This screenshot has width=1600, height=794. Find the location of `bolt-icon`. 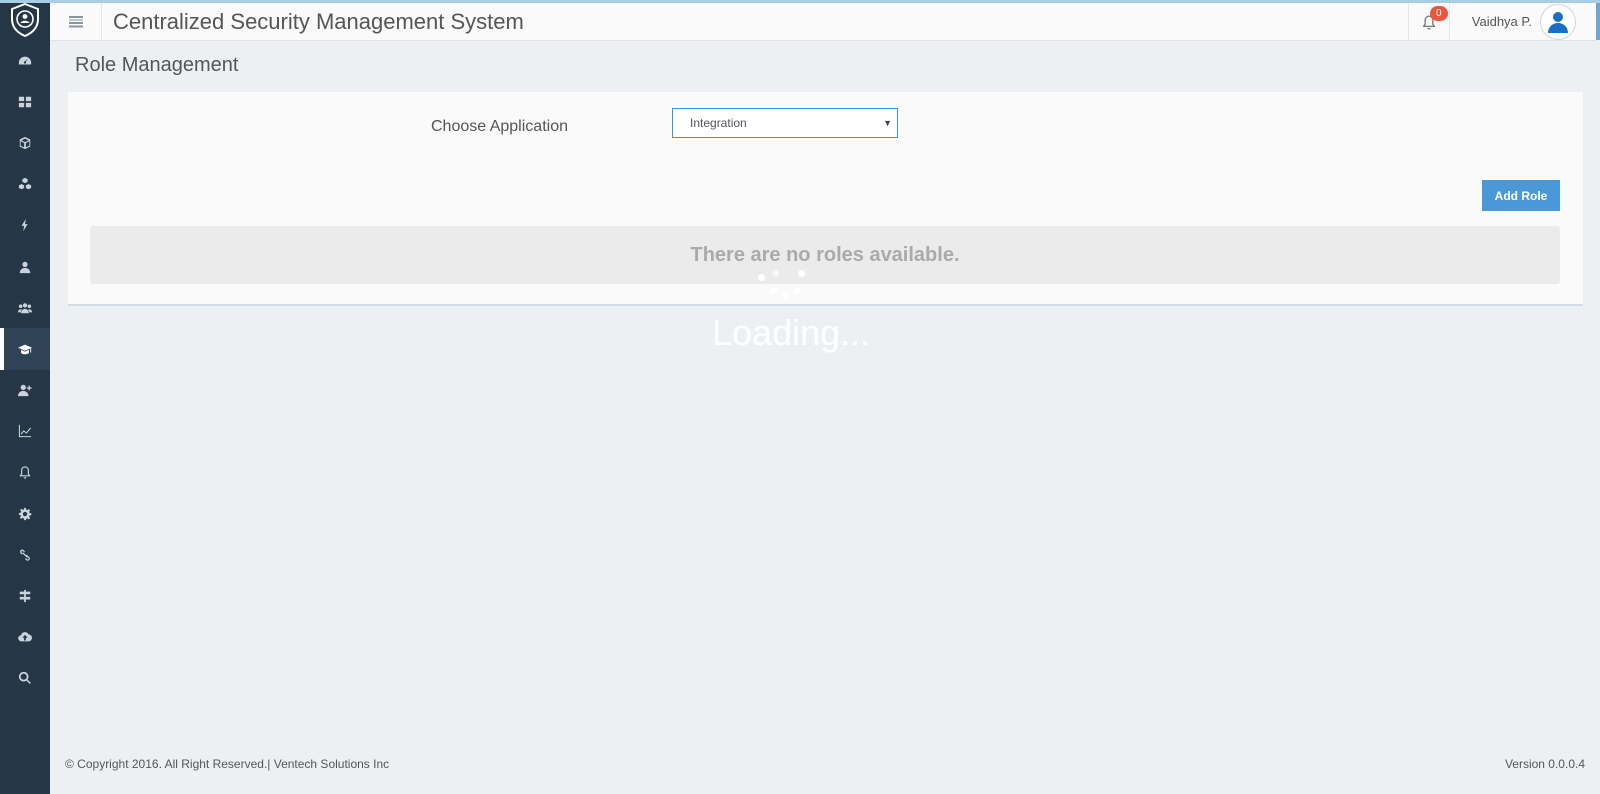

bolt-icon is located at coordinates (24, 225).